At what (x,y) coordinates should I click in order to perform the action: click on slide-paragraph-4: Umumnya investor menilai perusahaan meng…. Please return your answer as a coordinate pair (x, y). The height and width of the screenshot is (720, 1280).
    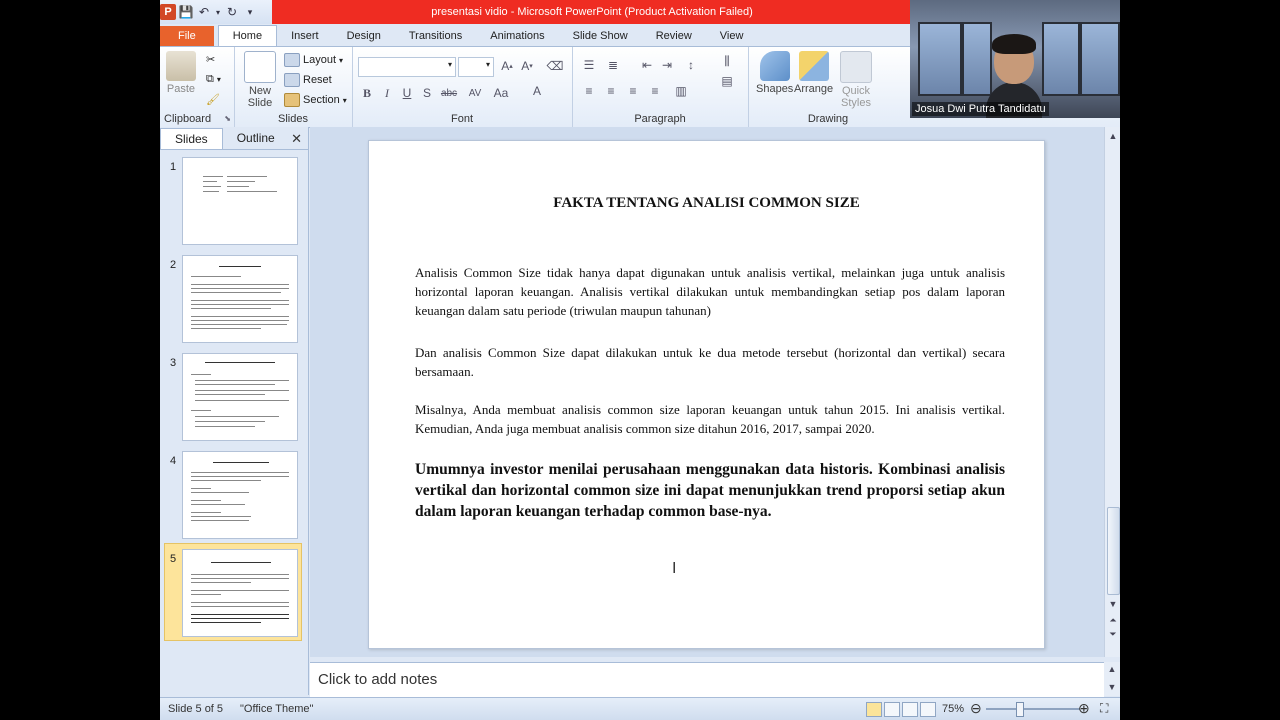
    Looking at the image, I should click on (710, 490).